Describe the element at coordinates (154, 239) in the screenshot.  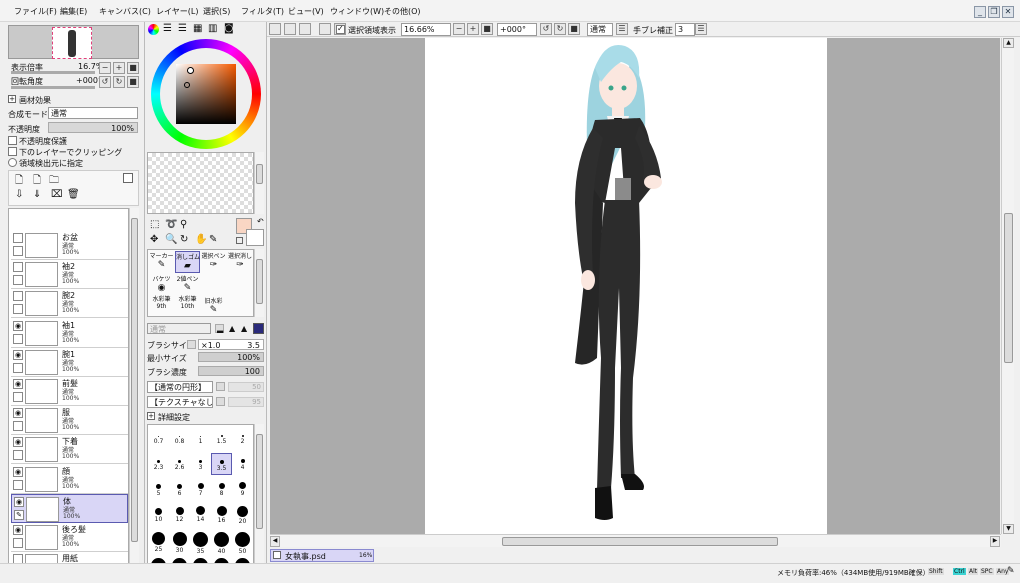
I see `move-icon: ✥` at that location.